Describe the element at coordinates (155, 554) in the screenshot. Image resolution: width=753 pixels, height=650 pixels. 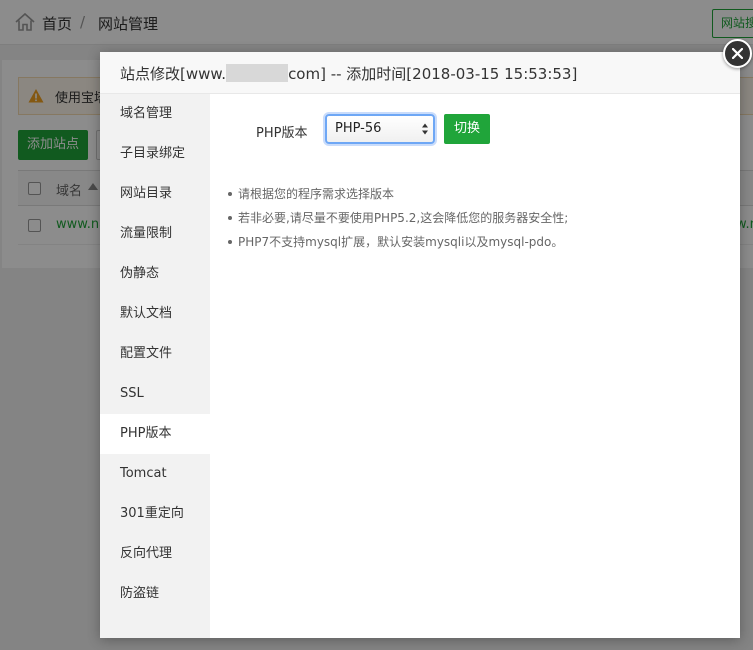
I see `sidebar-item-reverse-proxy: 反向代理` at that location.